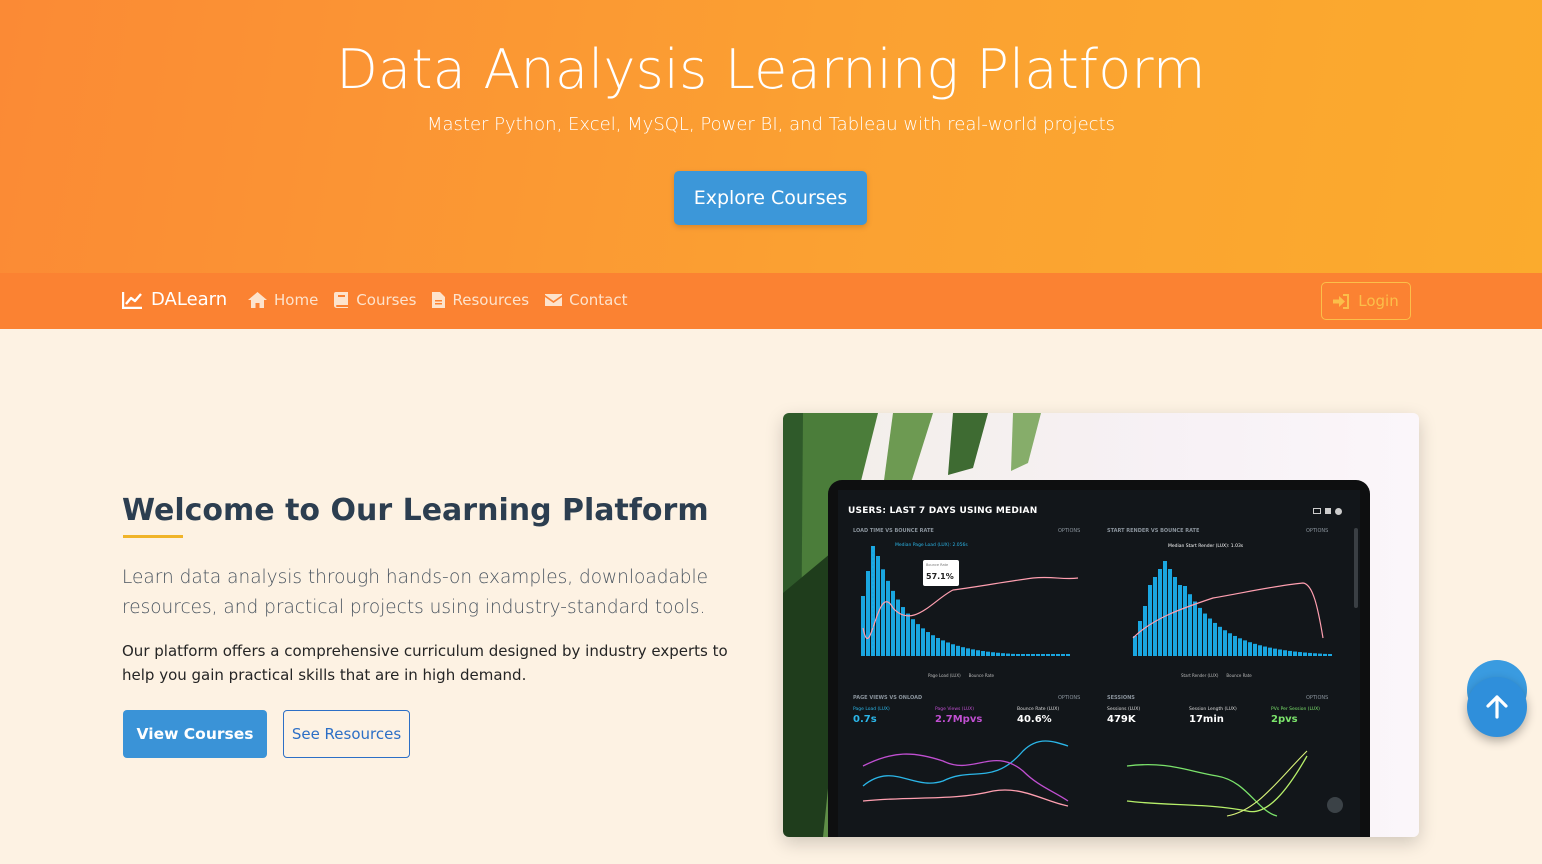 The height and width of the screenshot is (864, 1542). What do you see at coordinates (1341, 301) in the screenshot?
I see `sign-in-icon` at bounding box center [1341, 301].